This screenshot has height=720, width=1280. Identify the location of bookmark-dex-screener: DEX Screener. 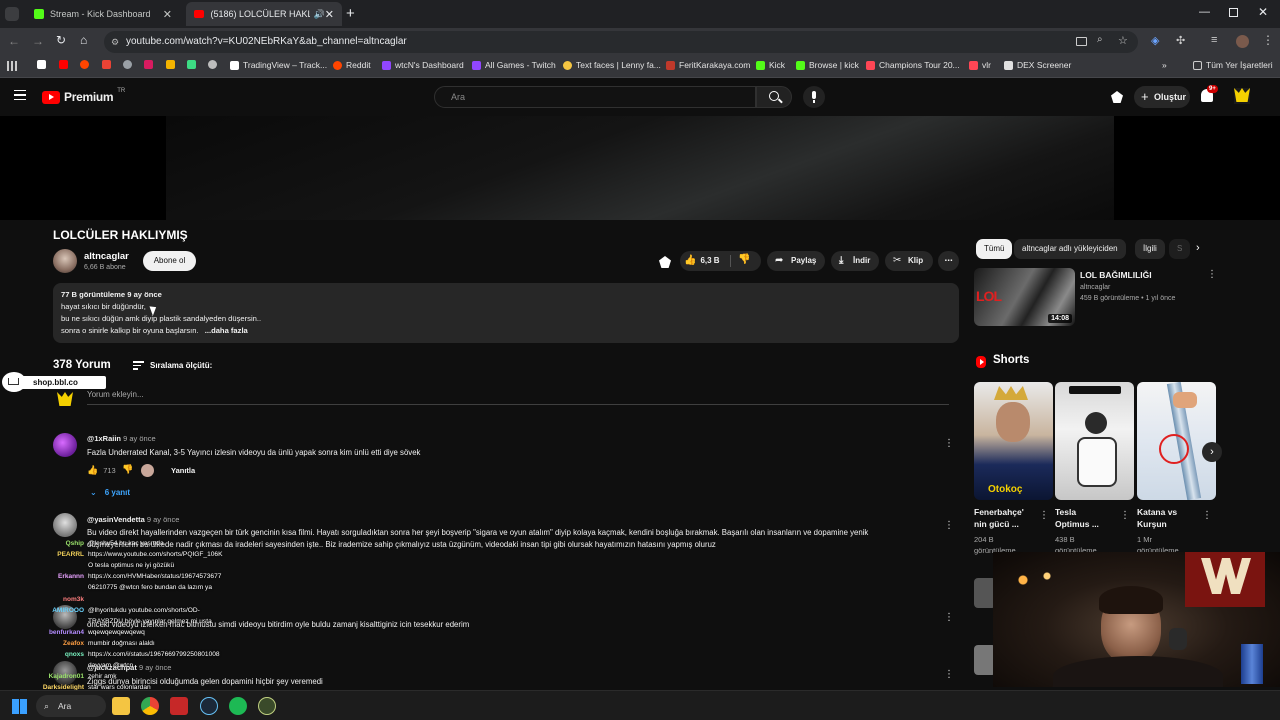
(1037, 65).